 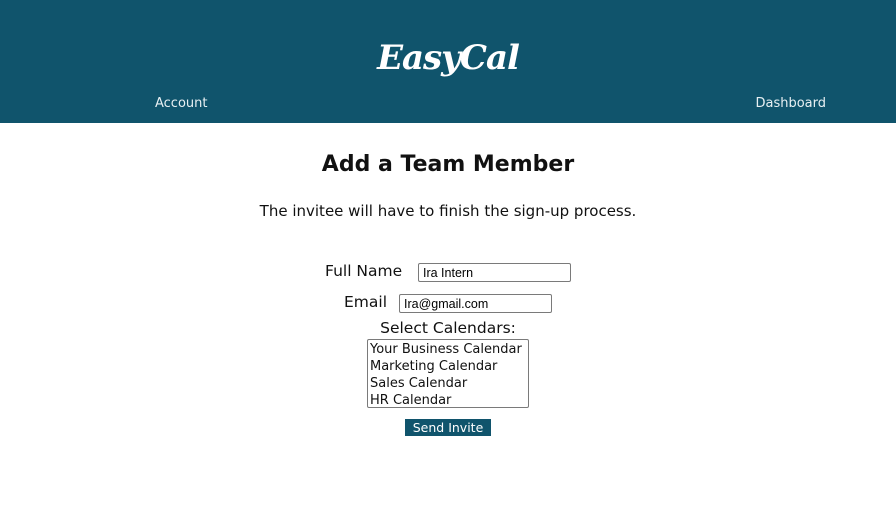 What do you see at coordinates (475, 303) in the screenshot?
I see `email-input` at bounding box center [475, 303].